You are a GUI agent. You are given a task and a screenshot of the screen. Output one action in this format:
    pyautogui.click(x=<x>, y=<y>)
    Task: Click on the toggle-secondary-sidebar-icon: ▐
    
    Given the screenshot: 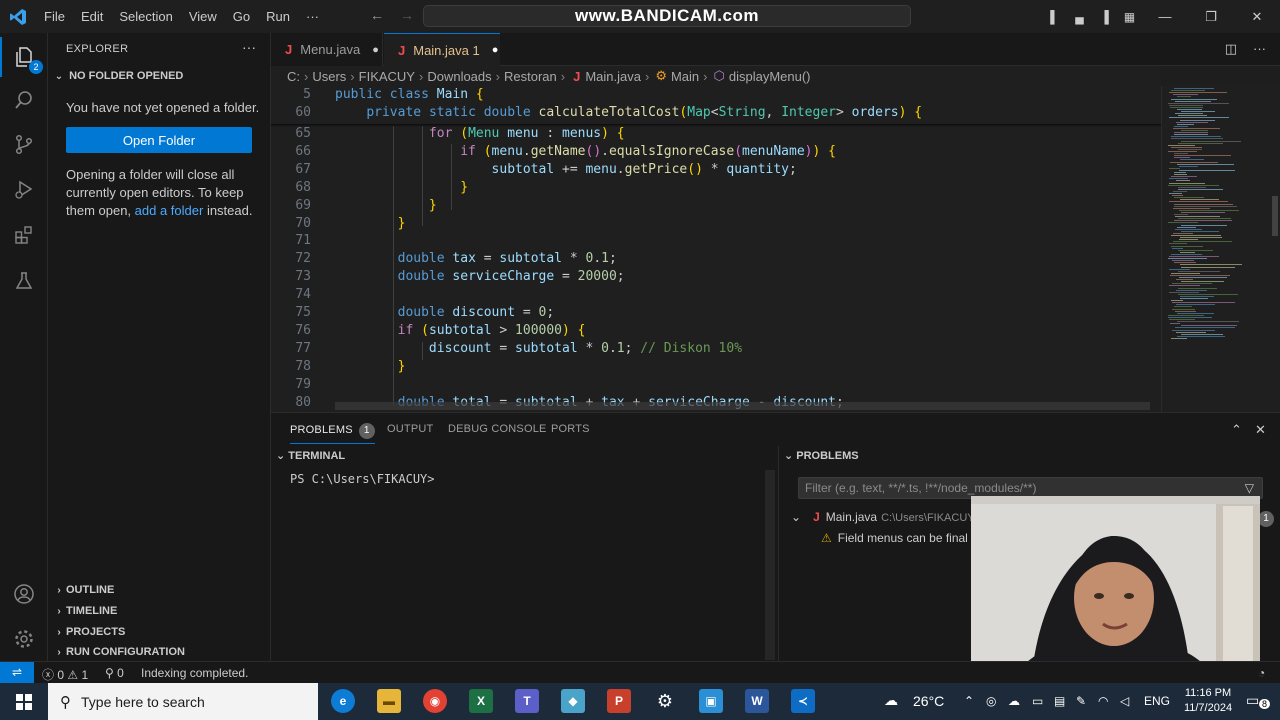 What is the action you would take?
    pyautogui.click(x=1104, y=17)
    